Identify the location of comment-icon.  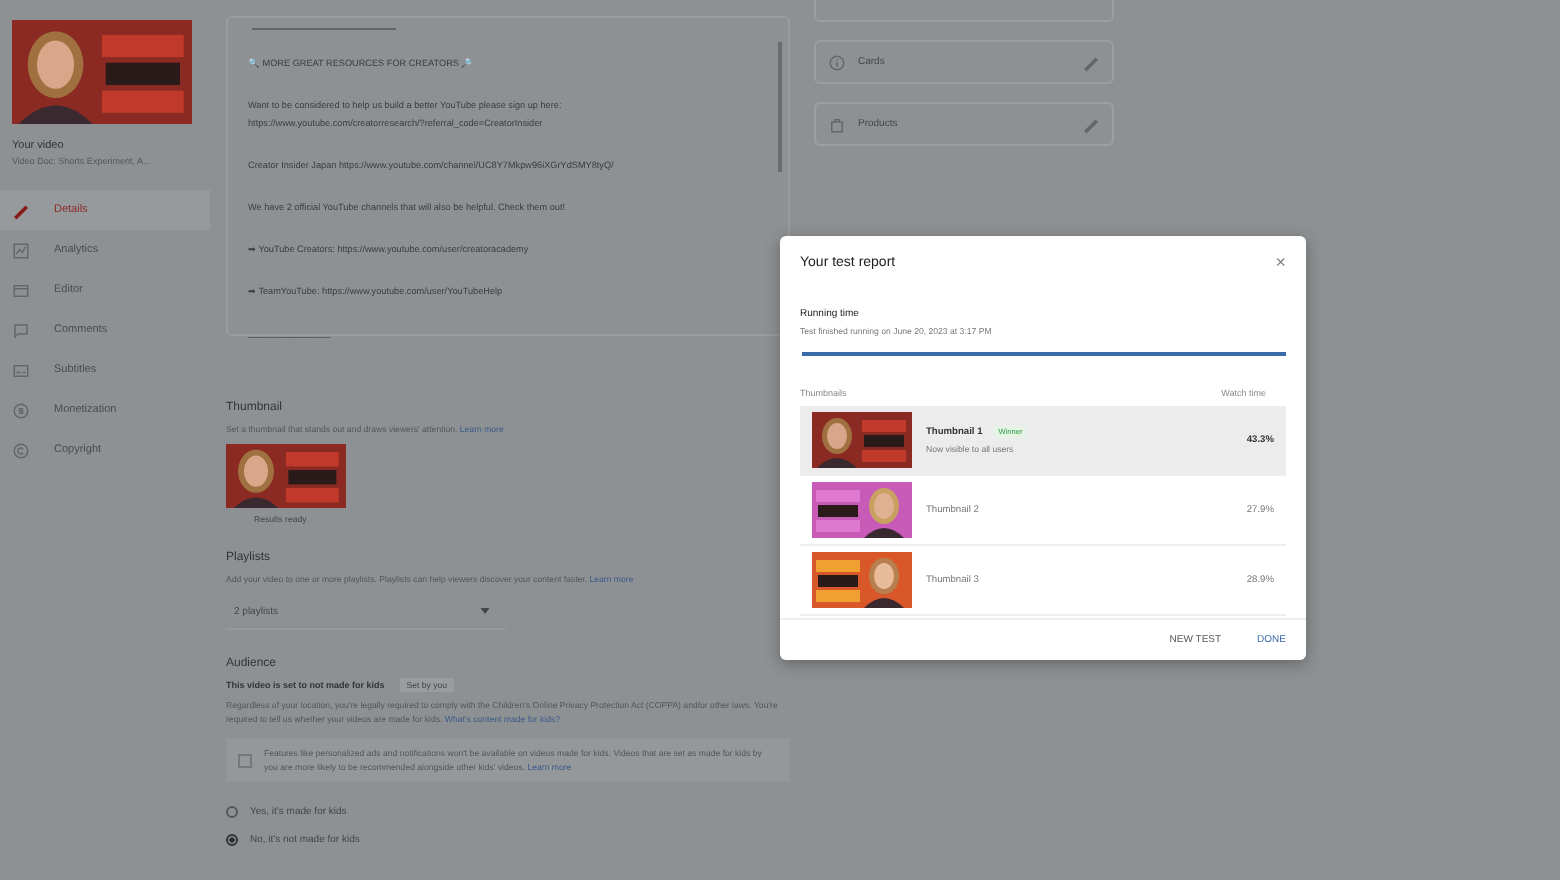
(21, 330).